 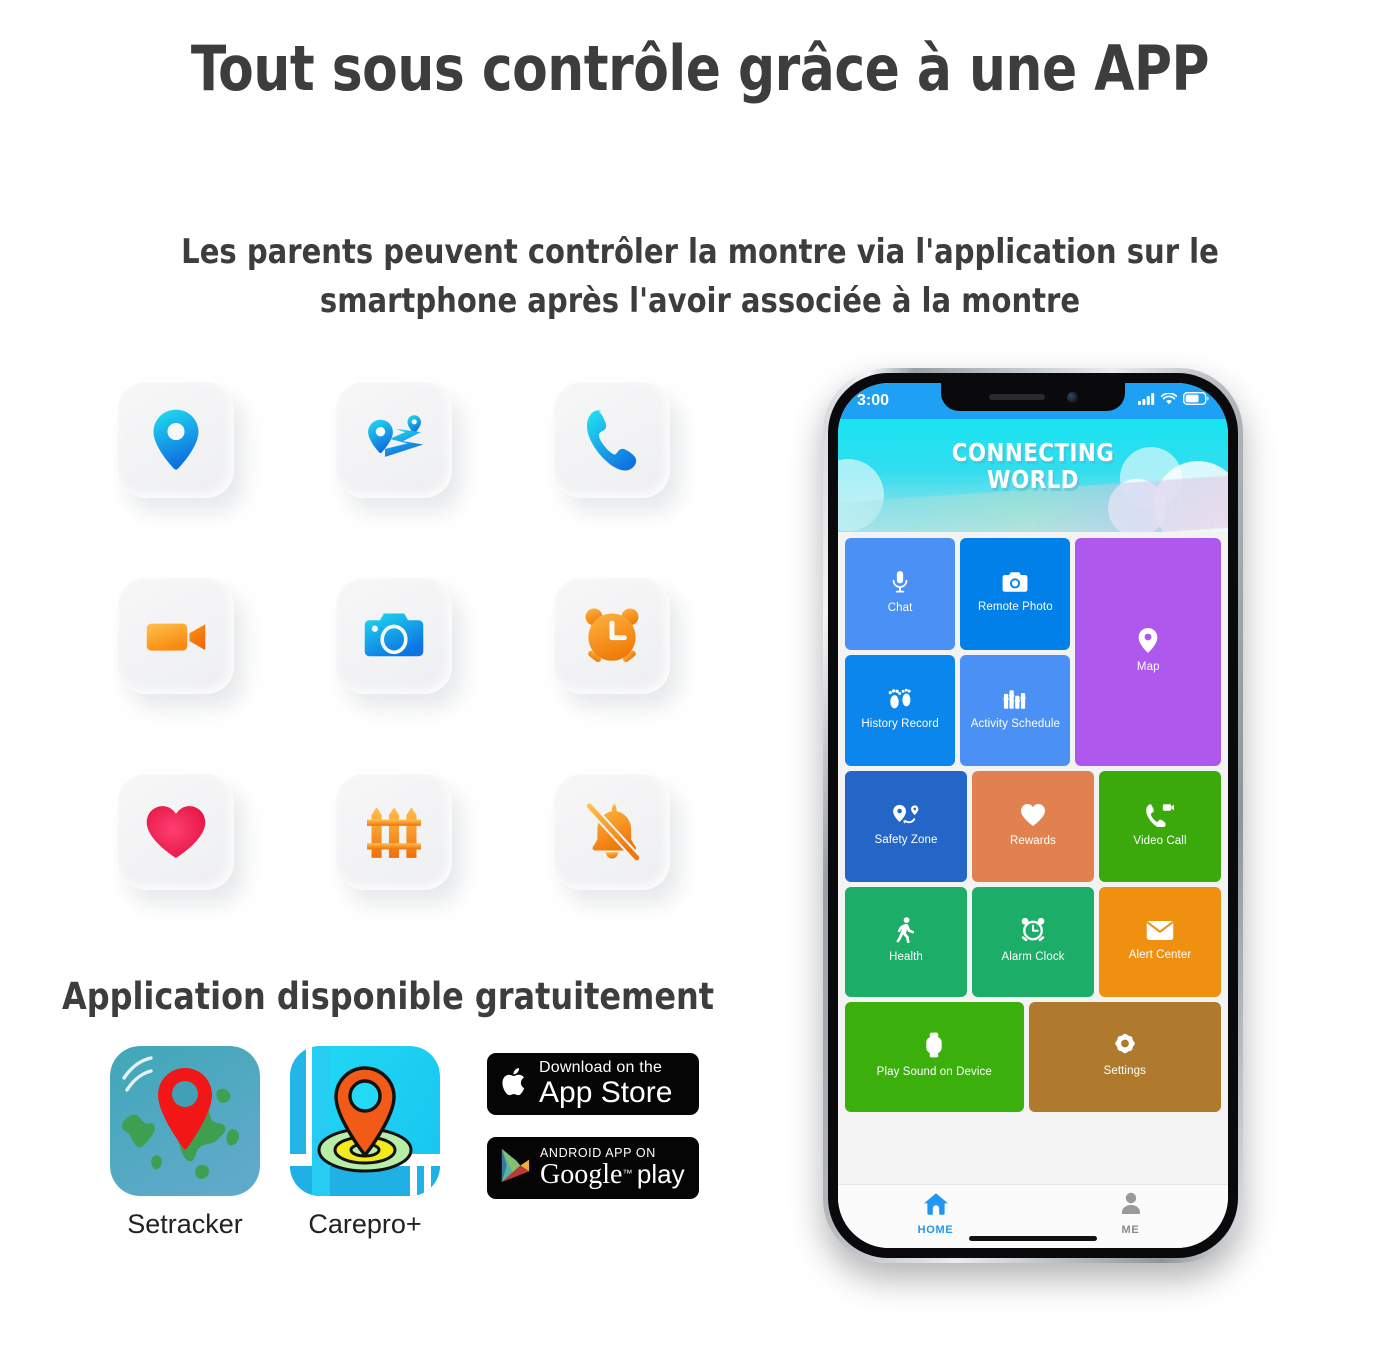 I want to click on app-store-badge-main: App Store, so click(x=606, y=1092).